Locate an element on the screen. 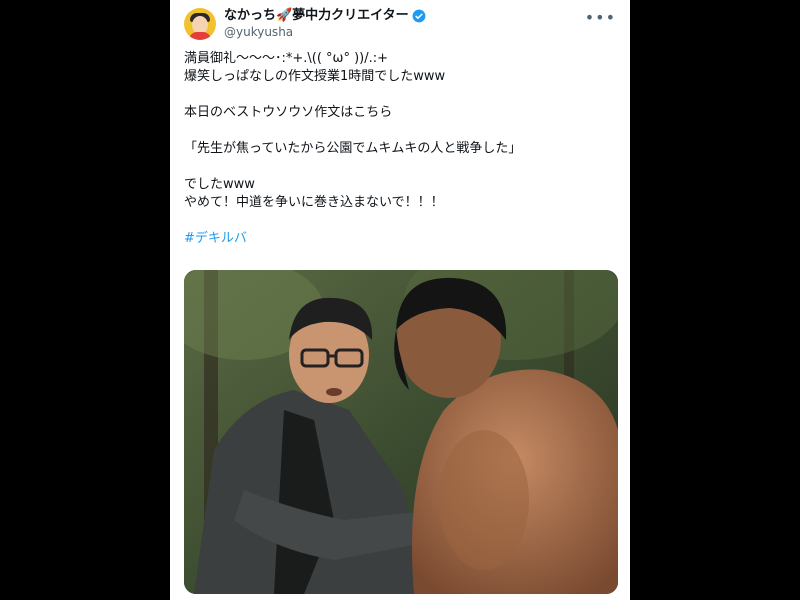  avatar is located at coordinates (200, 24).